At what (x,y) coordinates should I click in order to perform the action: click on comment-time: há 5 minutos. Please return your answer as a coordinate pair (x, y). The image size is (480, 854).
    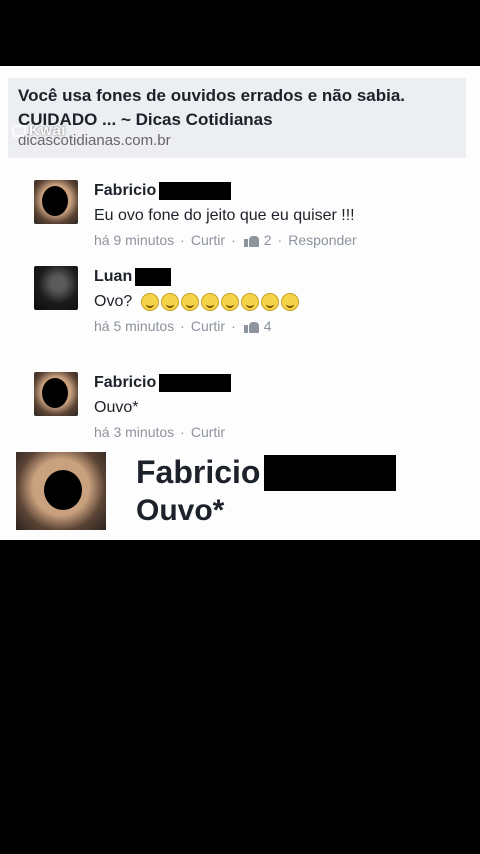
    Looking at the image, I should click on (134, 326).